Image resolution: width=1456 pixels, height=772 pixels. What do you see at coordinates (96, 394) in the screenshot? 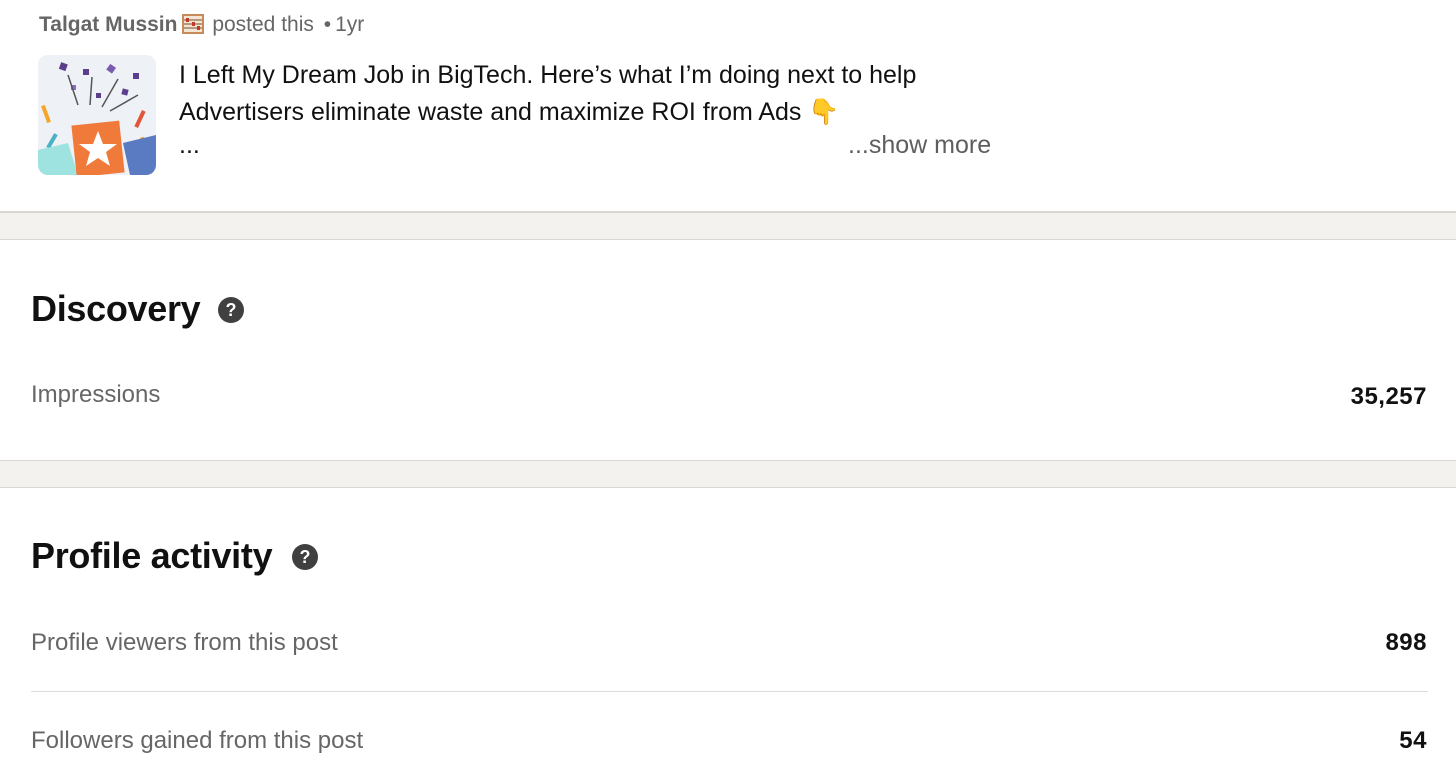
I see `impressions-label: Impressions` at bounding box center [96, 394].